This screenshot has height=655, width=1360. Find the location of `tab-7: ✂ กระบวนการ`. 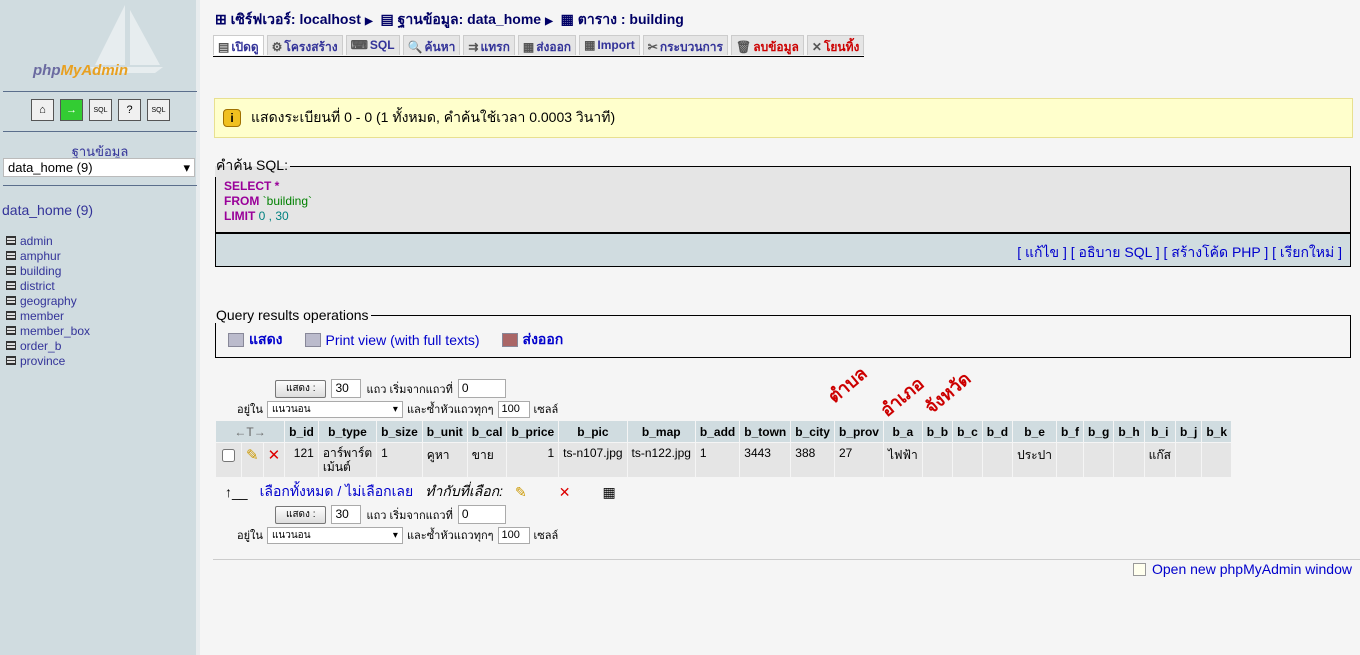

tab-7: ✂ กระบวนการ is located at coordinates (685, 45).